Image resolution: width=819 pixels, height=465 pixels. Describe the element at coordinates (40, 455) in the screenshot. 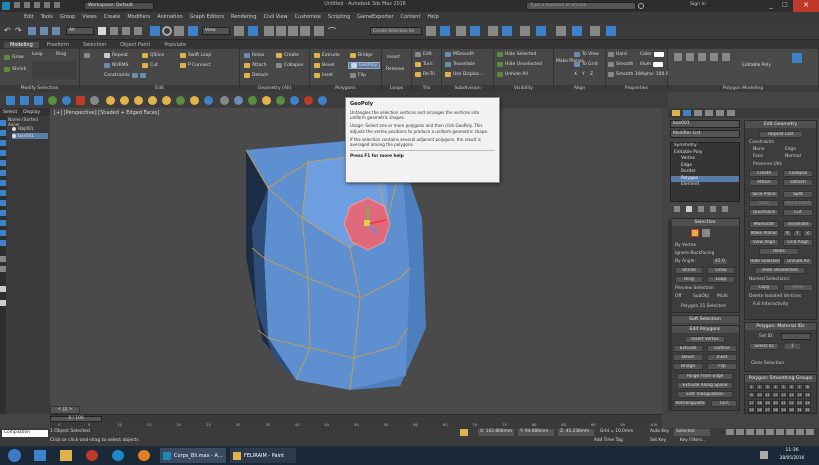

I see `explorer-icon` at that location.